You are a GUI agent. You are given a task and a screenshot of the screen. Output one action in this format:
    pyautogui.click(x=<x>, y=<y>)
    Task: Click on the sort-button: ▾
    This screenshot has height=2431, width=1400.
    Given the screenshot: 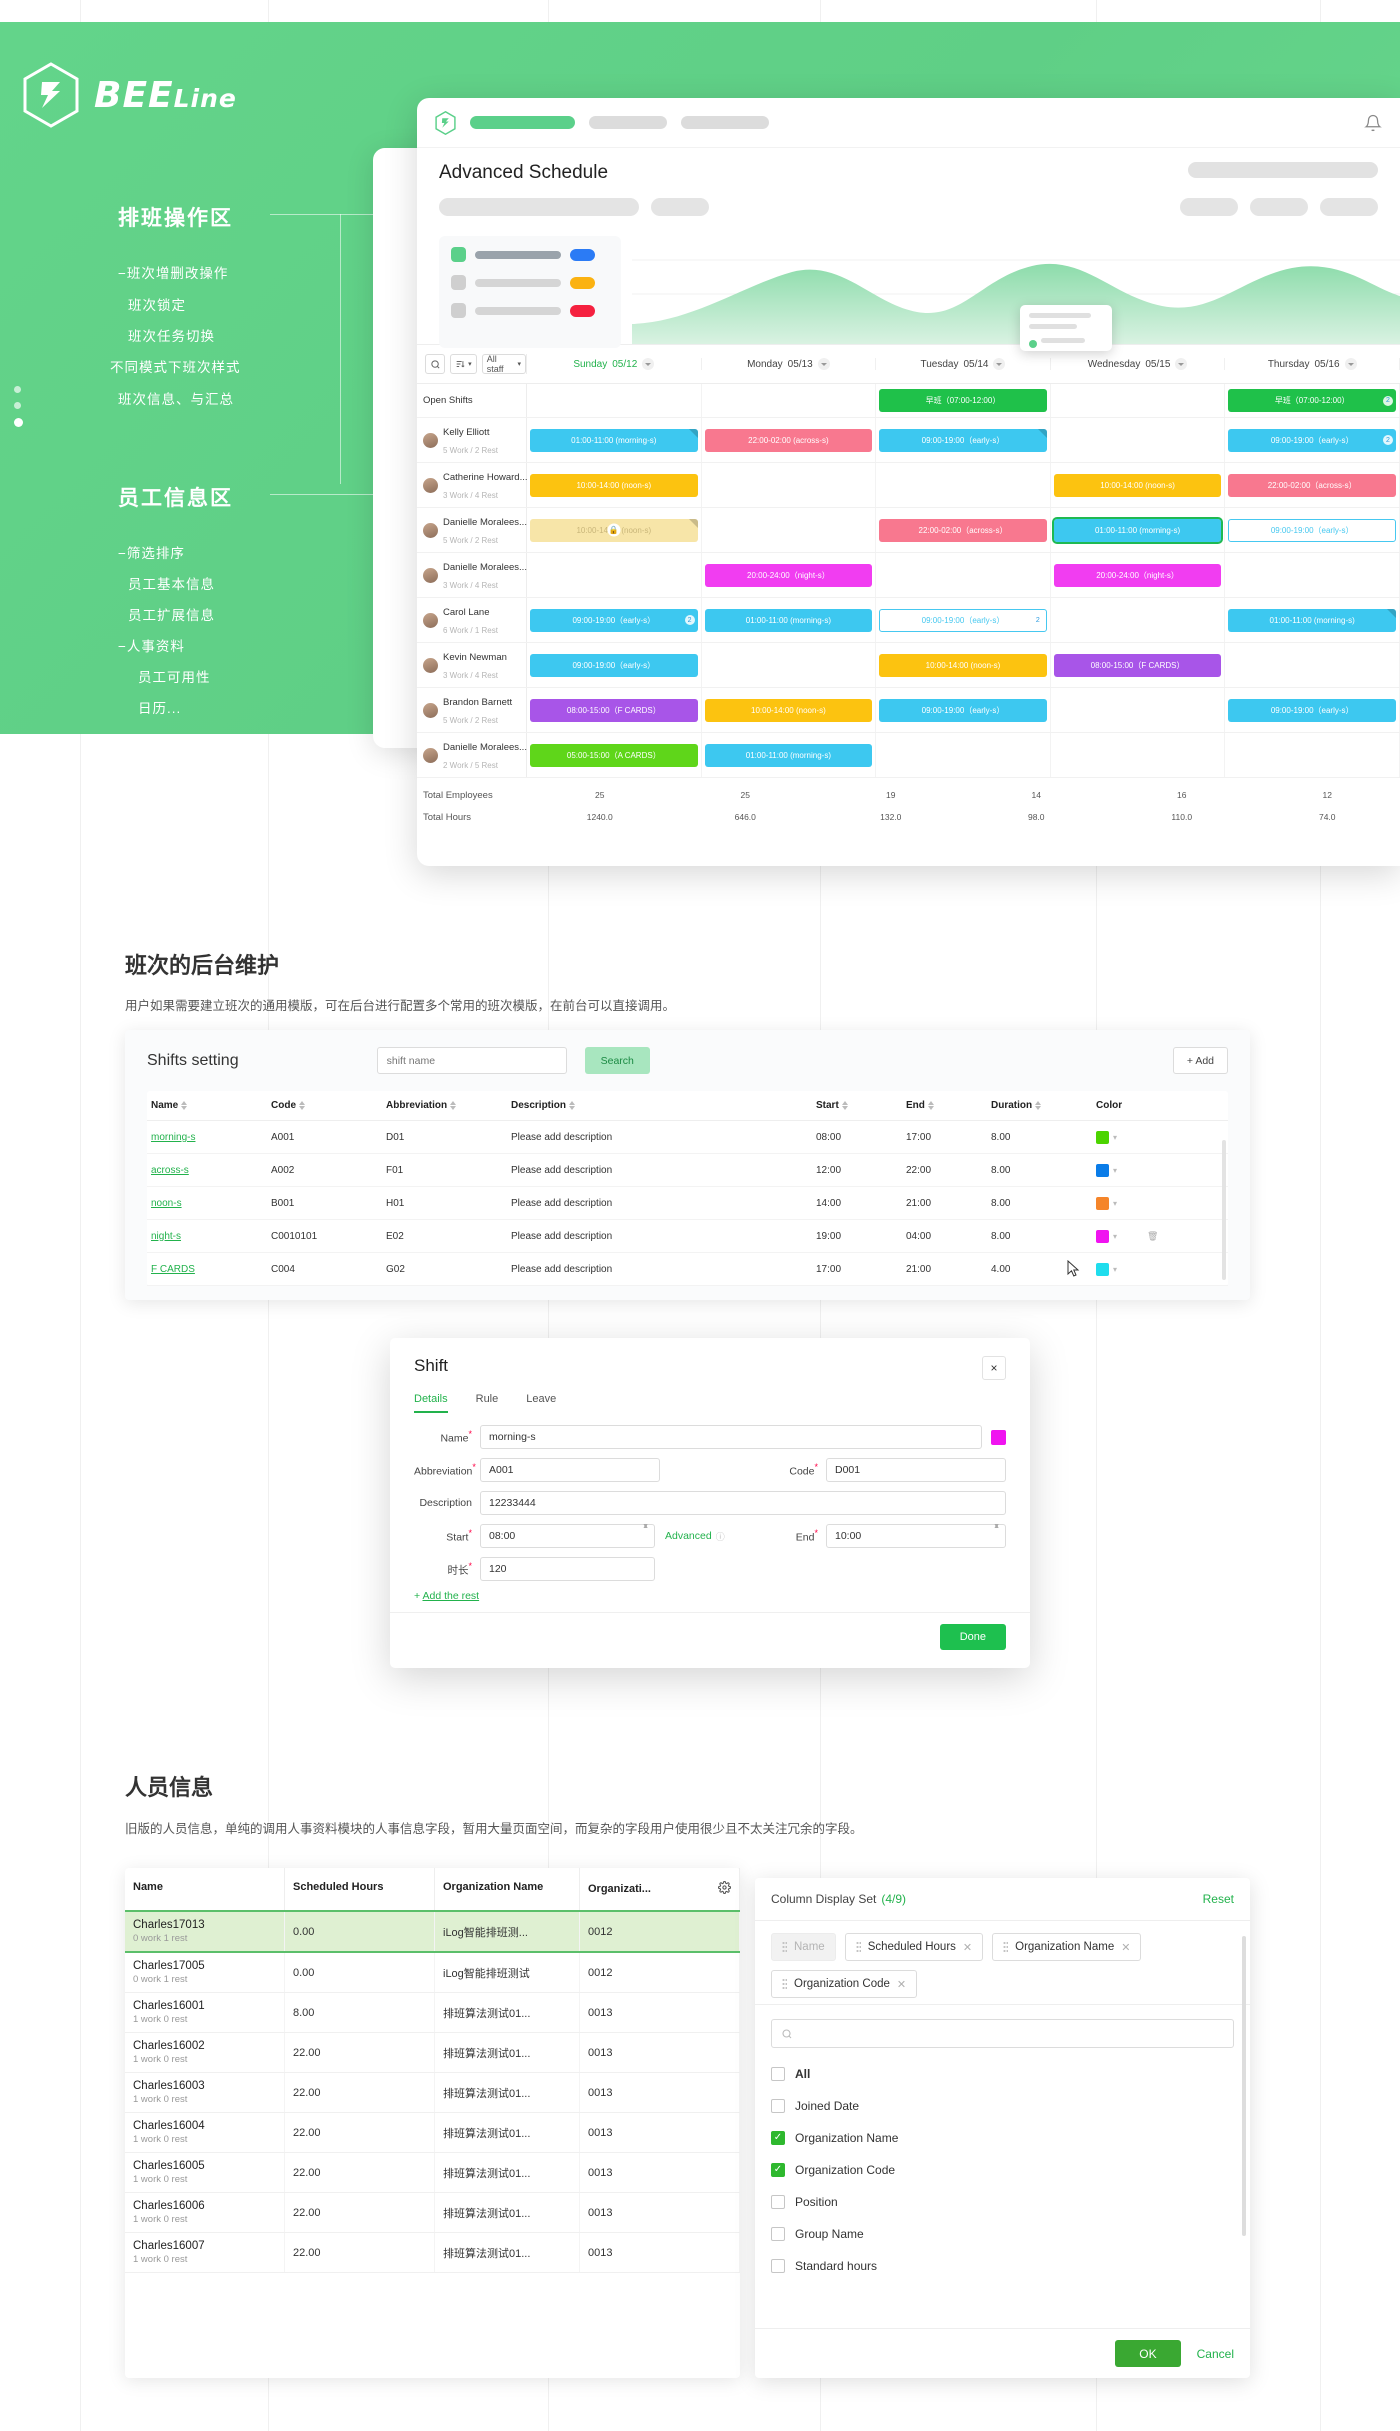 What is the action you would take?
    pyautogui.click(x=463, y=364)
    